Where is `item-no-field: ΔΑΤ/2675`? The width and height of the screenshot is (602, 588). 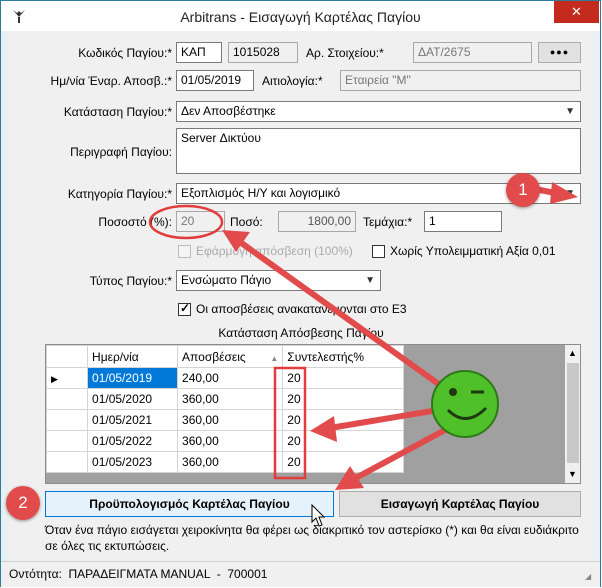 item-no-field: ΔΑΤ/2675 is located at coordinates (472, 52).